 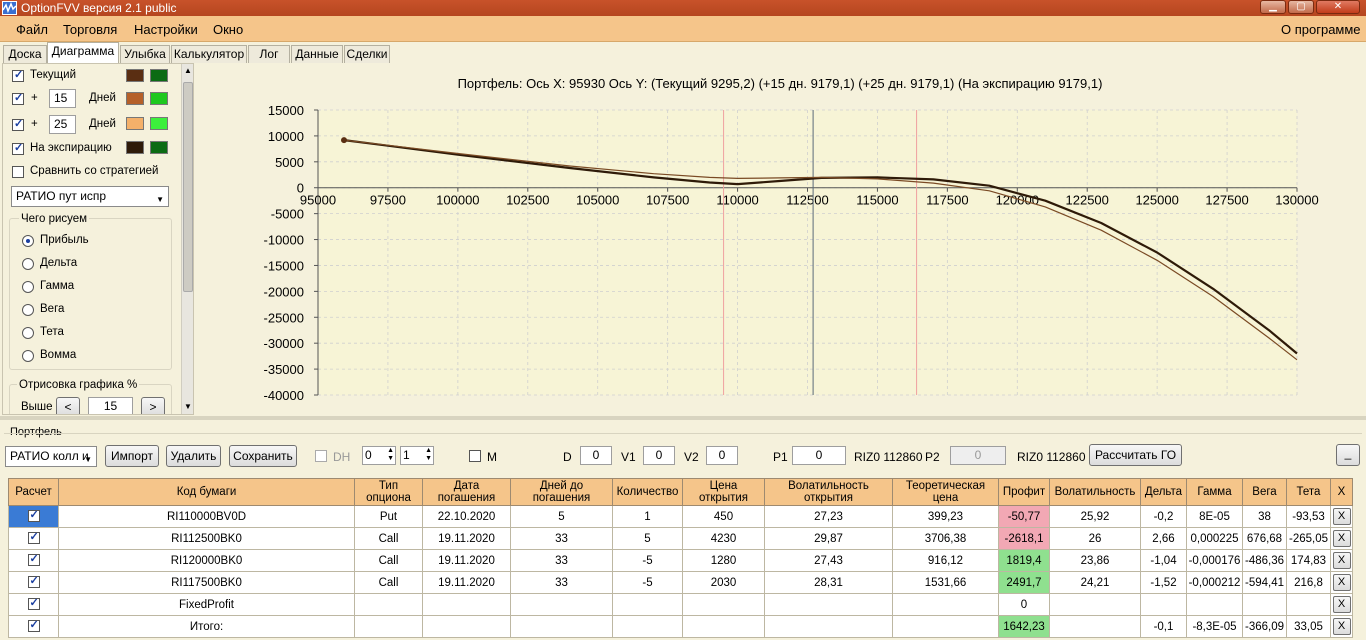 What do you see at coordinates (188, 187) in the screenshot?
I see `scrollbar-thumb` at bounding box center [188, 187].